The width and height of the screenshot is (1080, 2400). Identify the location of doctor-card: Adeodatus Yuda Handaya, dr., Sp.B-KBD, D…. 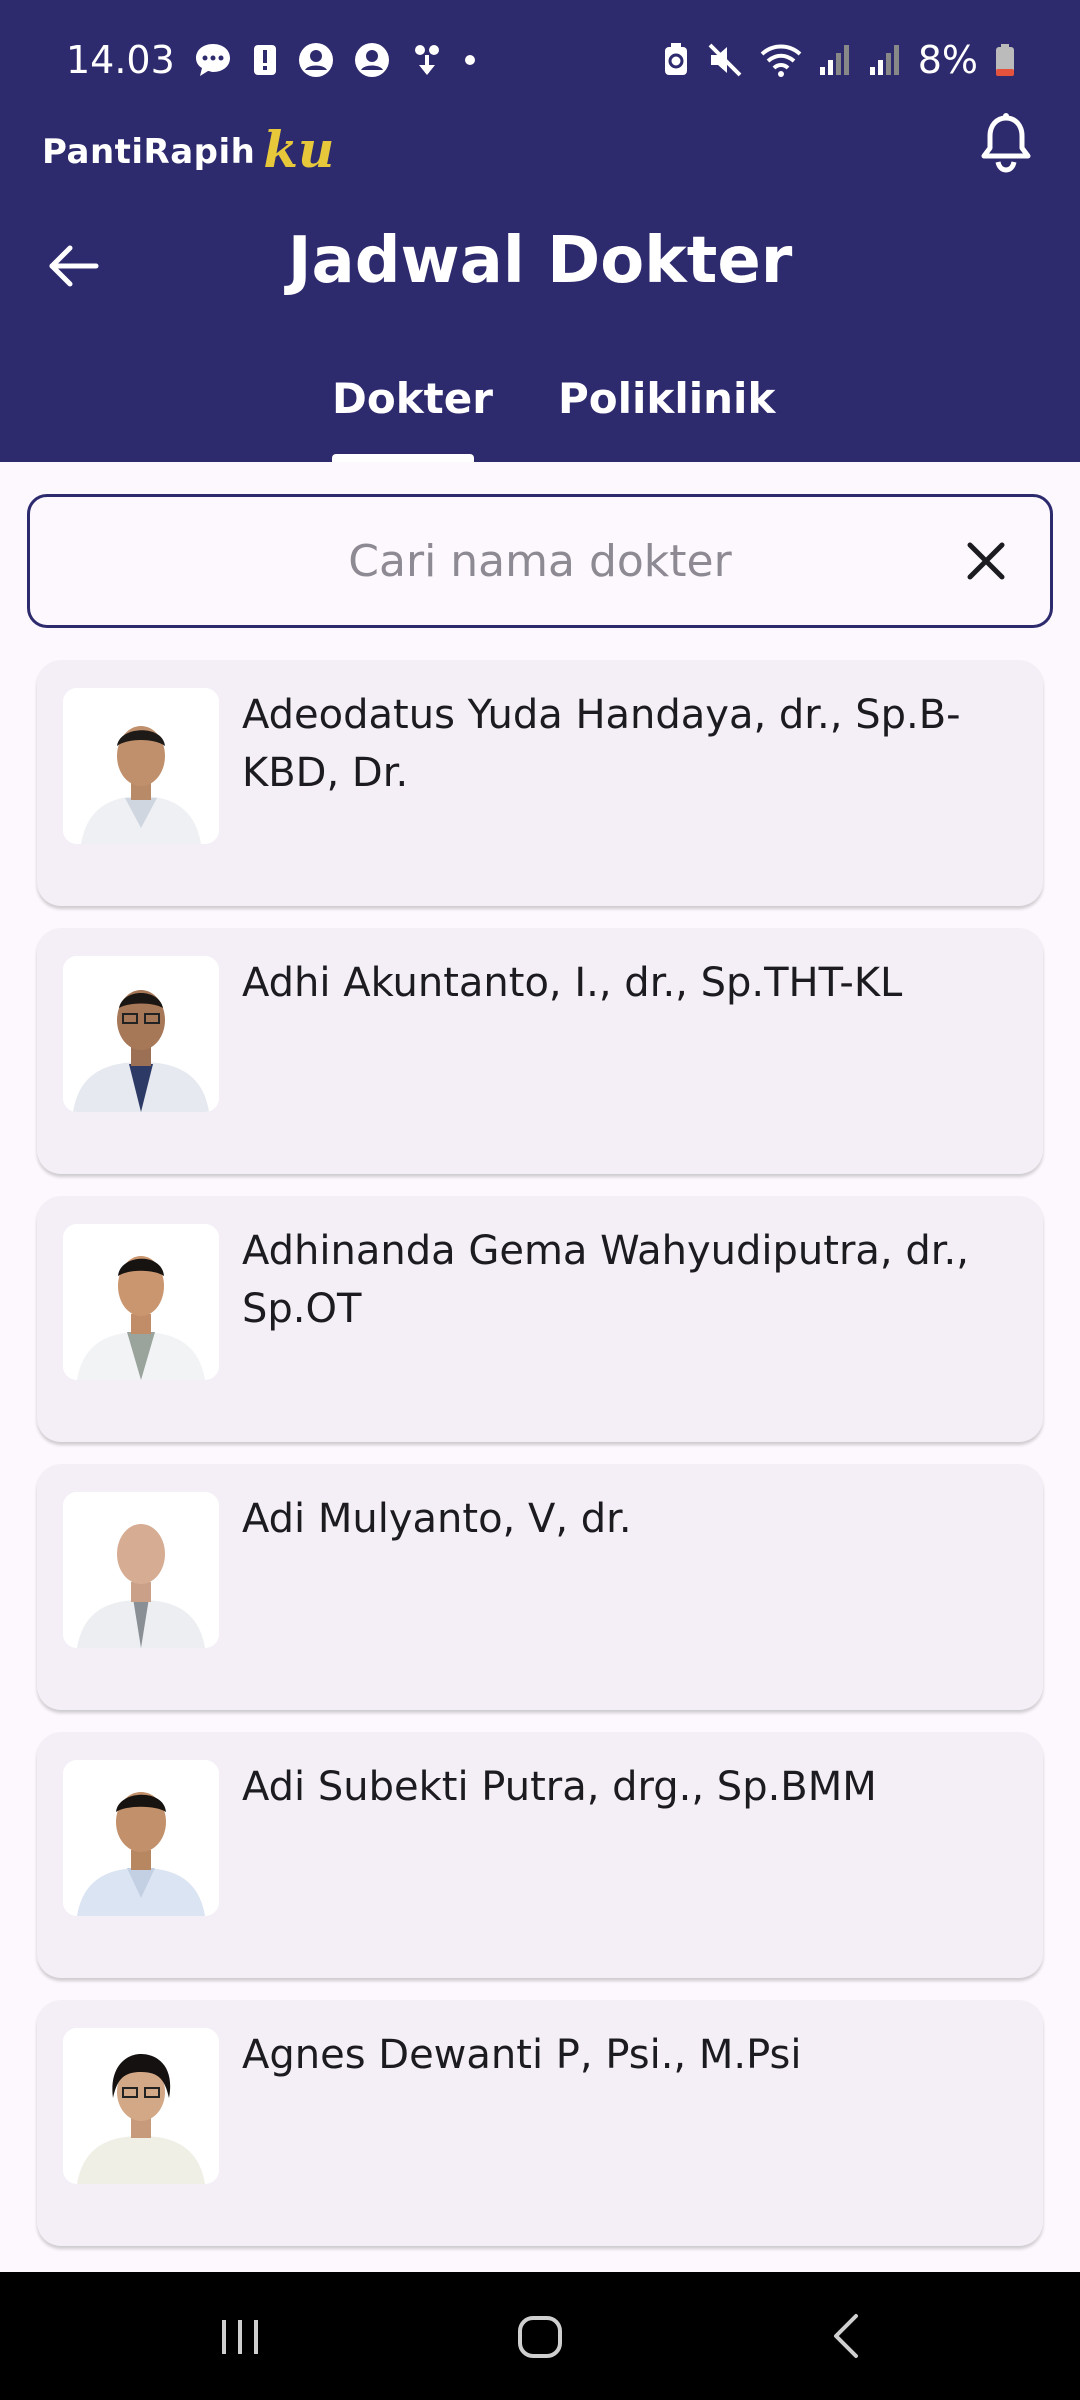
(540, 783).